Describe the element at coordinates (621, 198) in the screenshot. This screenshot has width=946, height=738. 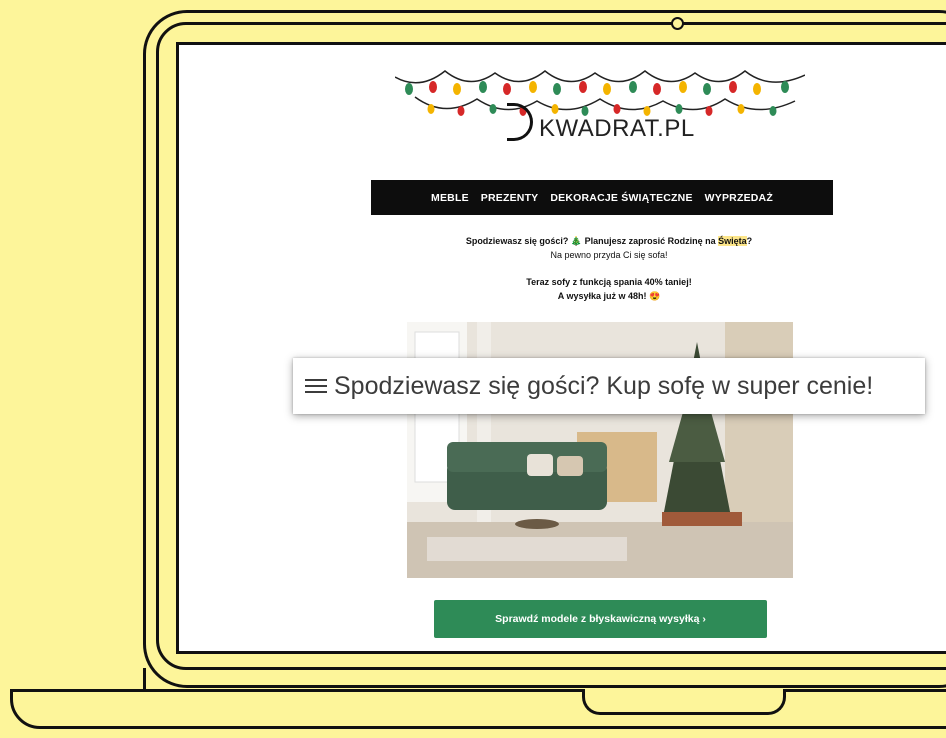
I see `nav-item-dekoracje: DEKORACJE ŚWIĄTECZNE` at that location.